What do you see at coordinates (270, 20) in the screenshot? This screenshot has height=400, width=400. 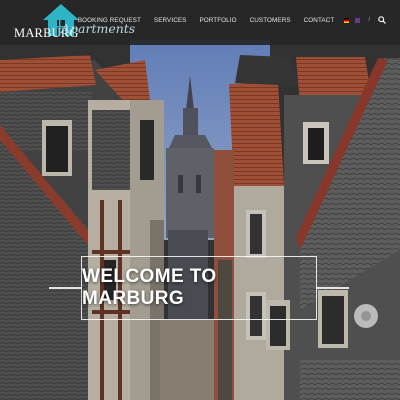 I see `nav-customers: CUSTOMERS` at bounding box center [270, 20].